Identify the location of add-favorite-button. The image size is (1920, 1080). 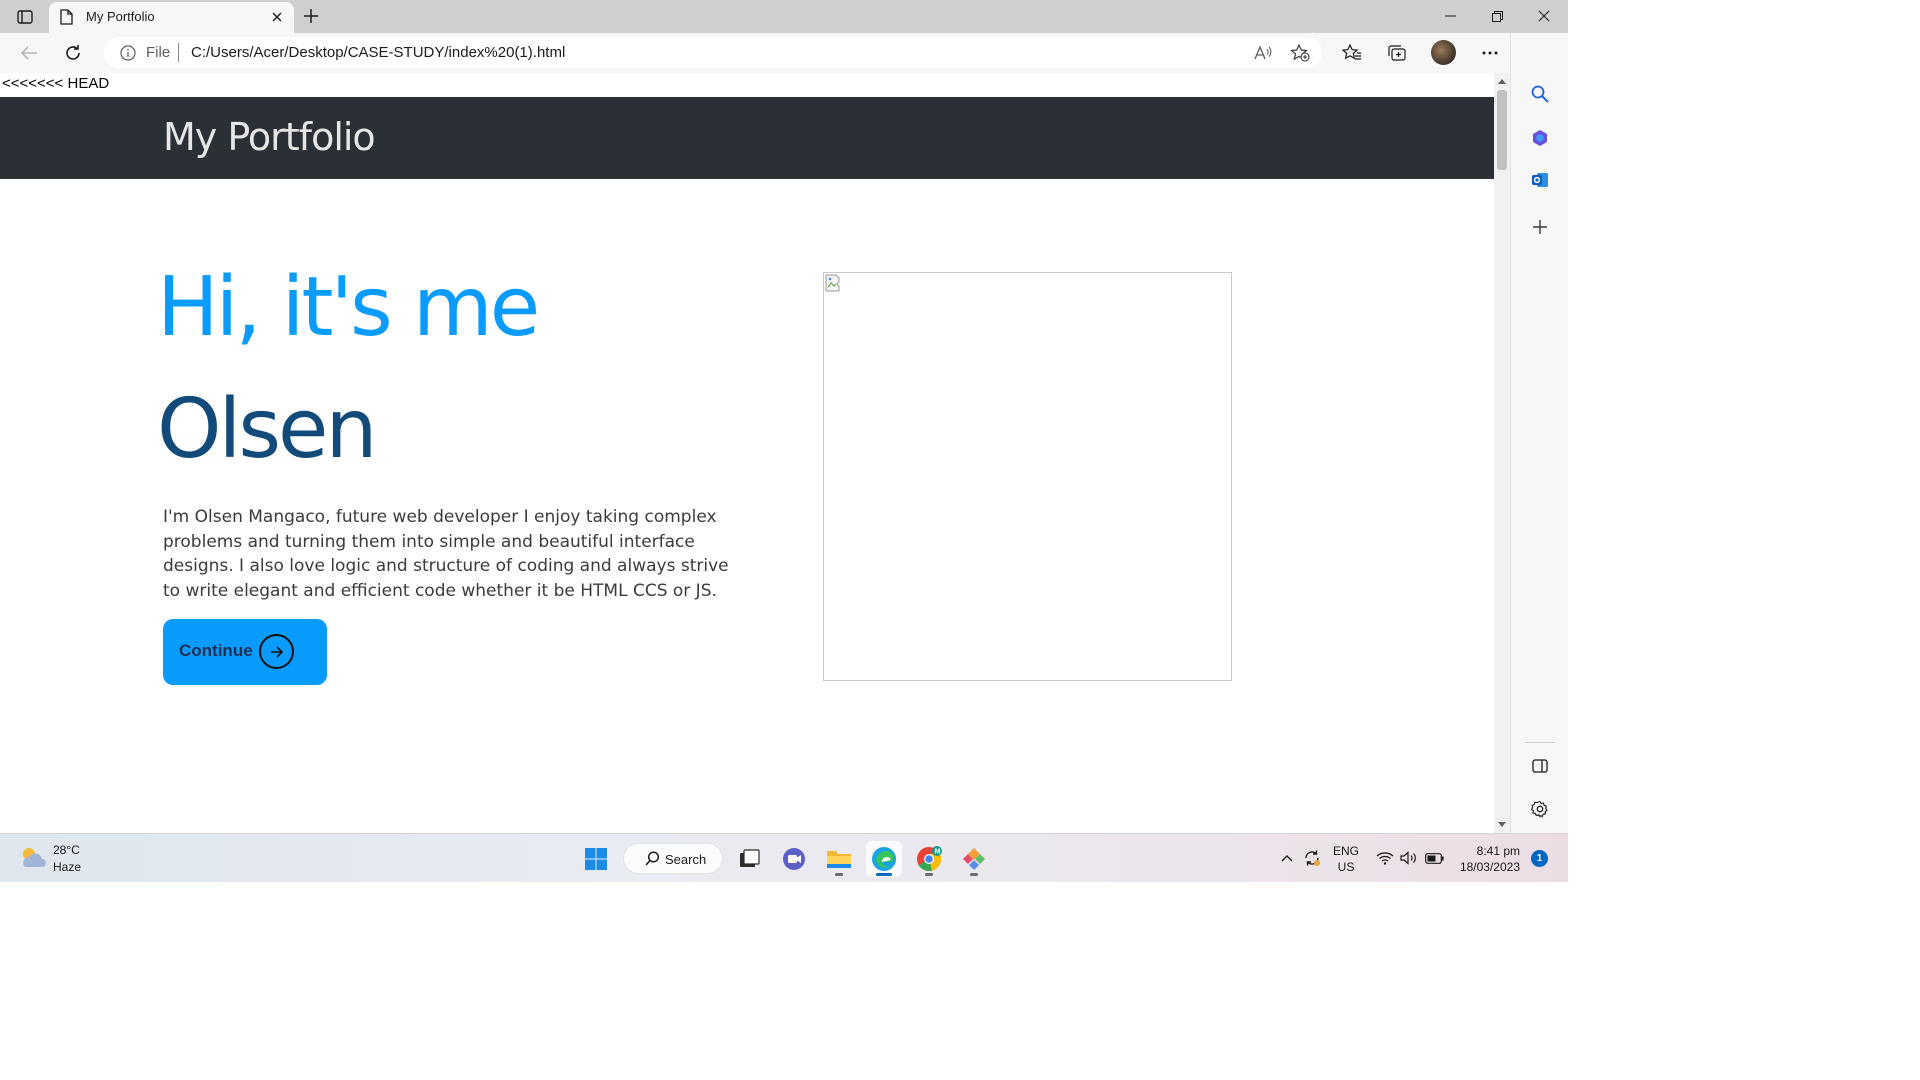
(1300, 53).